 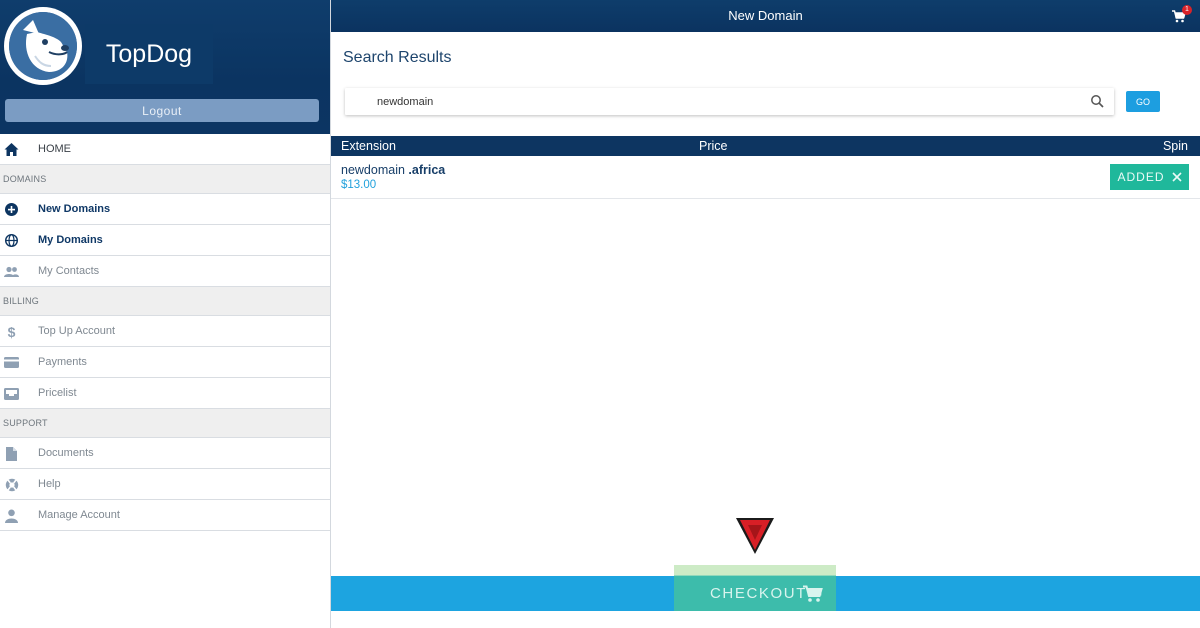 What do you see at coordinates (11, 393) in the screenshot?
I see `inbox-icon` at bounding box center [11, 393].